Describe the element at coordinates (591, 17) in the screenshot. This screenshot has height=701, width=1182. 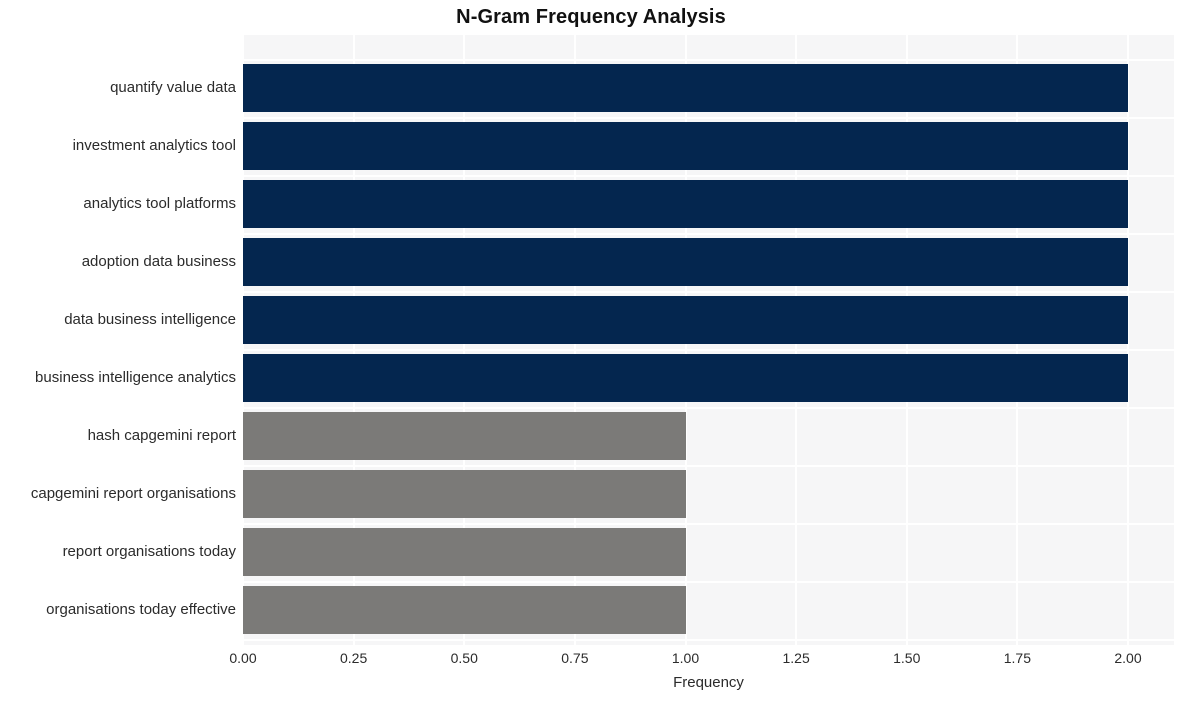
I see `chart-title: N-Gram Frequency Analysis` at that location.